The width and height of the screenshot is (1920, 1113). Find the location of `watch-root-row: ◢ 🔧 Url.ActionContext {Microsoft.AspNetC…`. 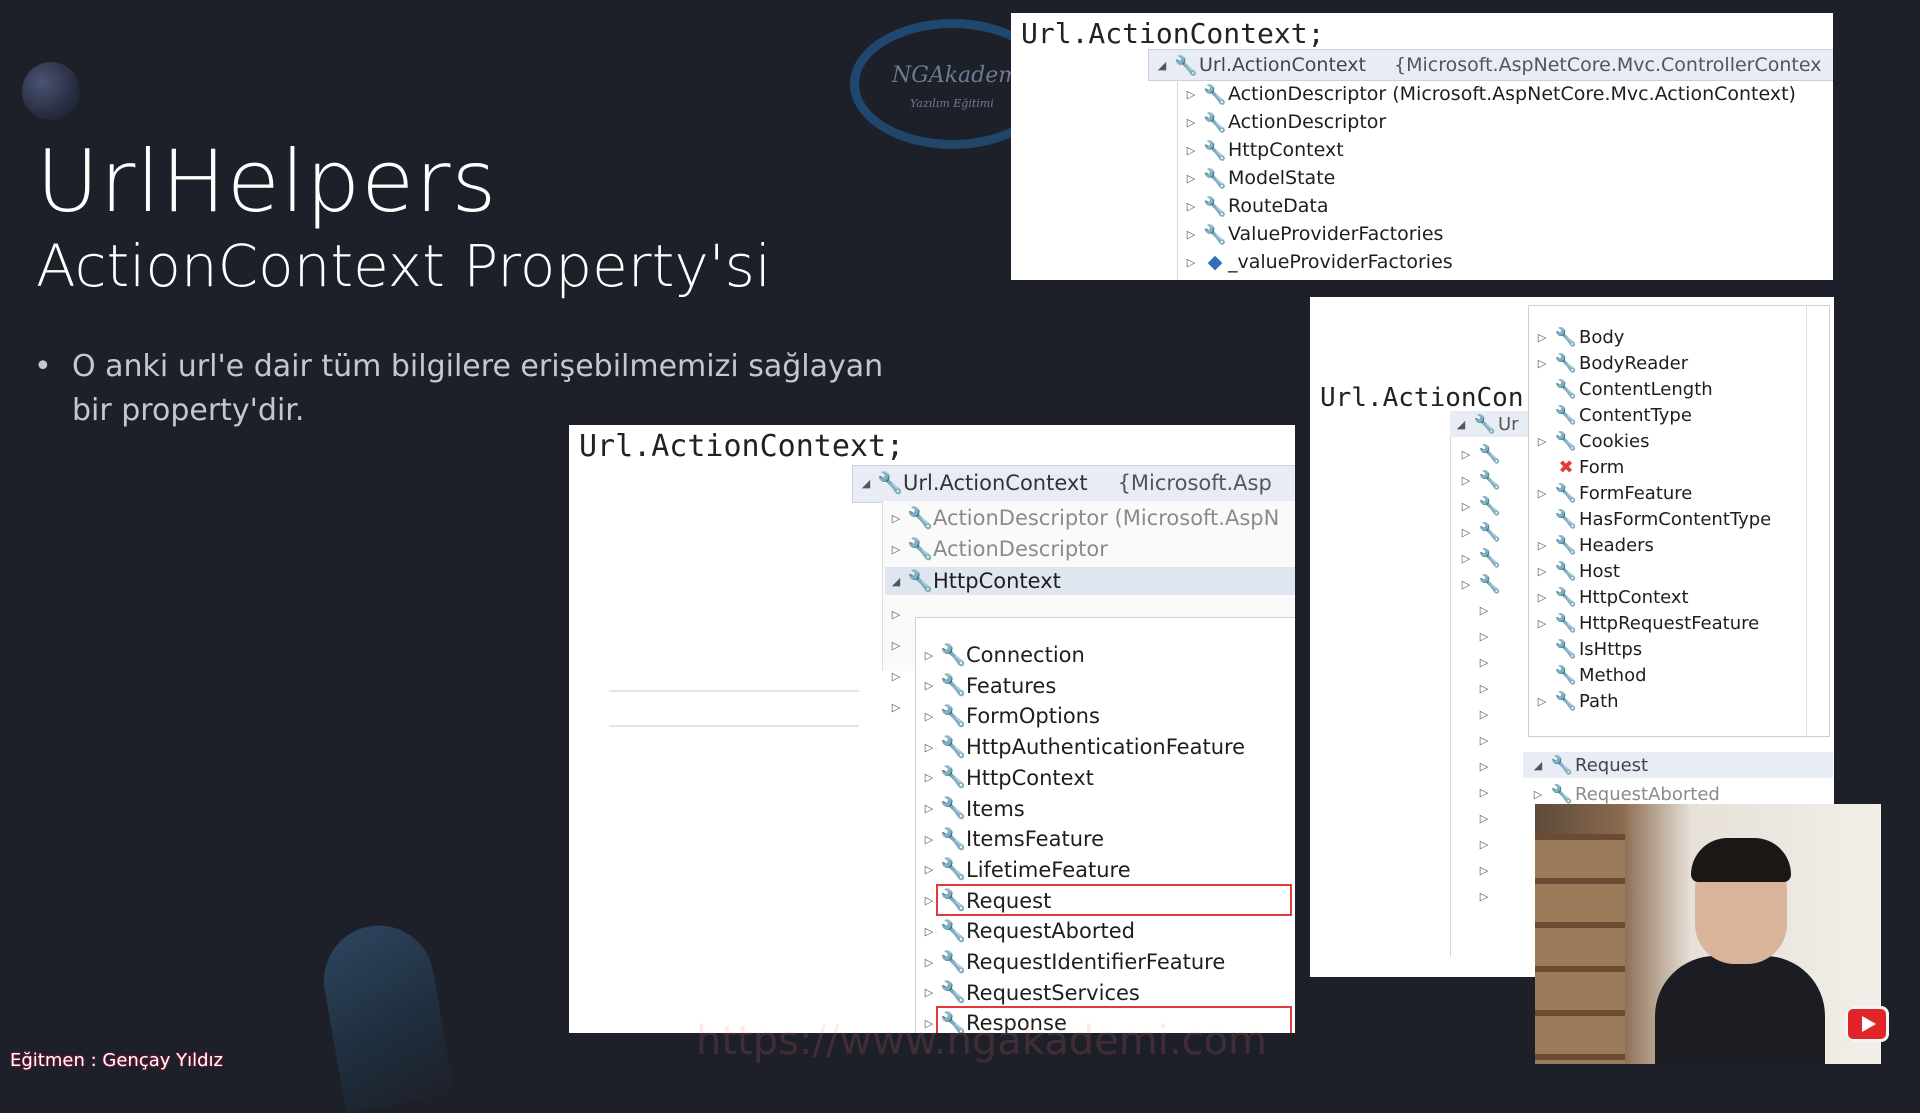

watch-root-row: ◢ 🔧 Url.ActionContext {Microsoft.AspNetC… is located at coordinates (1490, 65).